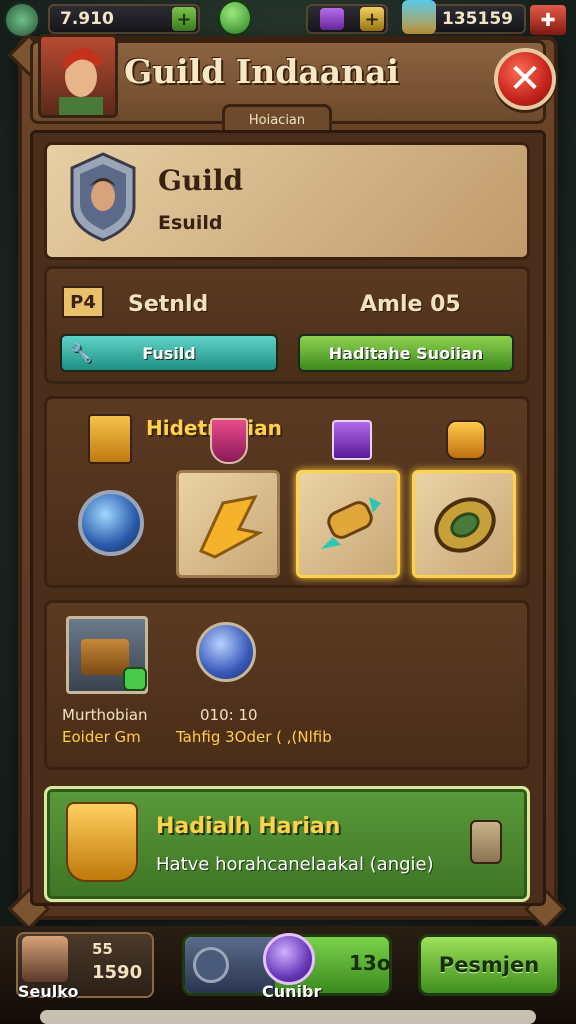 The image size is (576, 1024). I want to click on purple-cube-icon, so click(332, 19).